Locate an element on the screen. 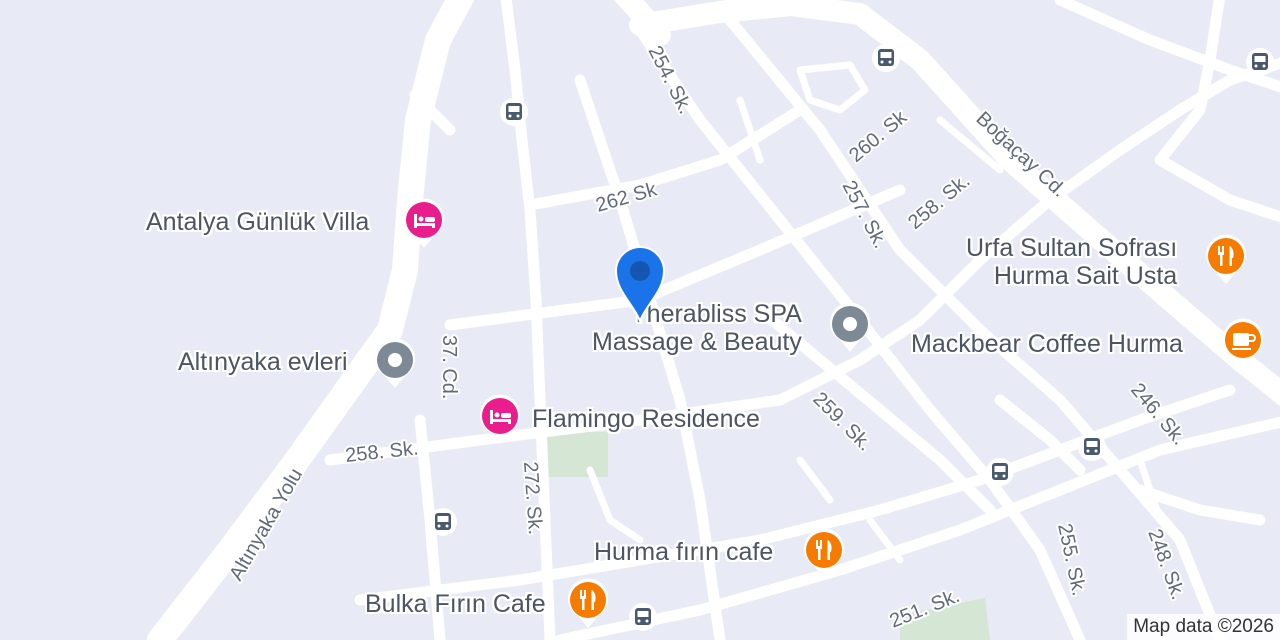 The height and width of the screenshot is (640, 1280). poi-label-altinyaka-evleri: Altınyaka evleri is located at coordinates (263, 362).